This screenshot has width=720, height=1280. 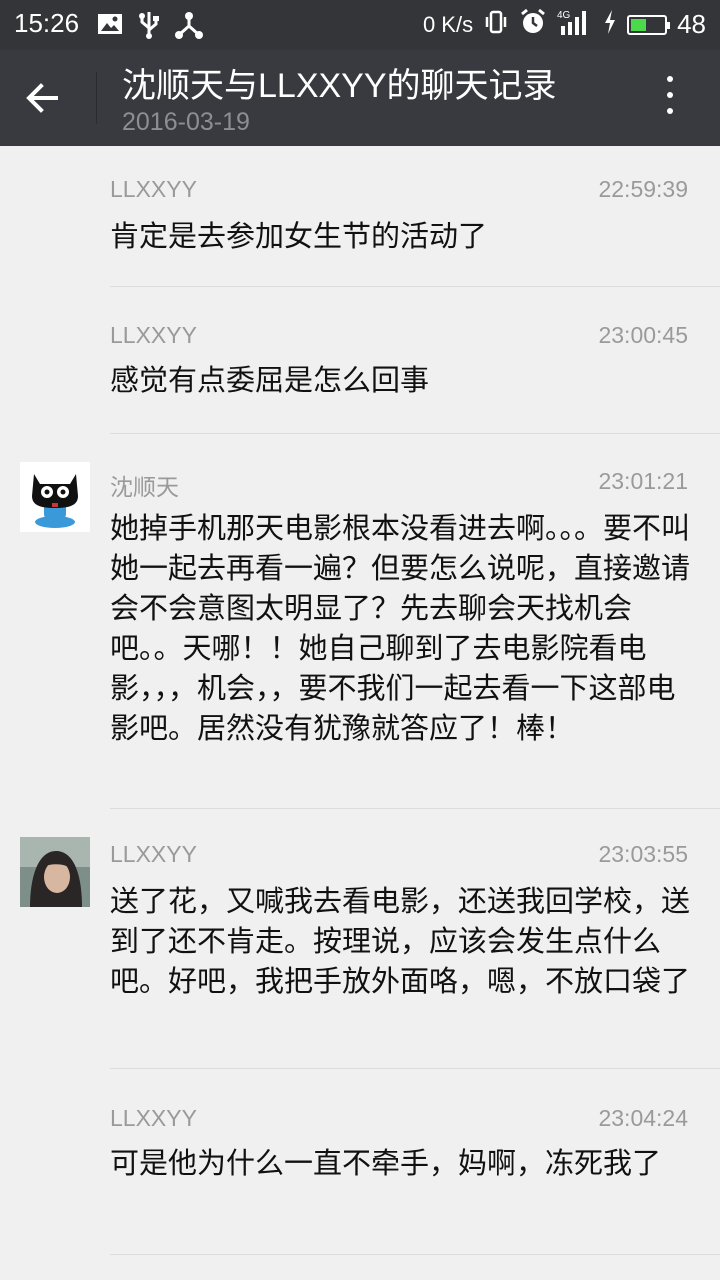 What do you see at coordinates (691, 24) in the screenshot?
I see `battery-percent: 48` at bounding box center [691, 24].